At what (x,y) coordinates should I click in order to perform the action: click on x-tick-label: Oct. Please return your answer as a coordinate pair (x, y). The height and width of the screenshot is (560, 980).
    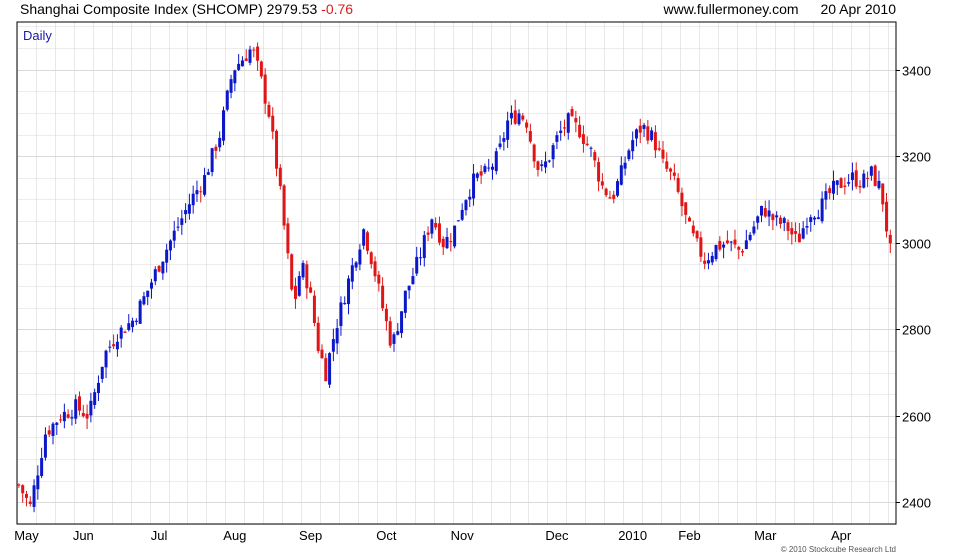
    Looking at the image, I should click on (386, 535).